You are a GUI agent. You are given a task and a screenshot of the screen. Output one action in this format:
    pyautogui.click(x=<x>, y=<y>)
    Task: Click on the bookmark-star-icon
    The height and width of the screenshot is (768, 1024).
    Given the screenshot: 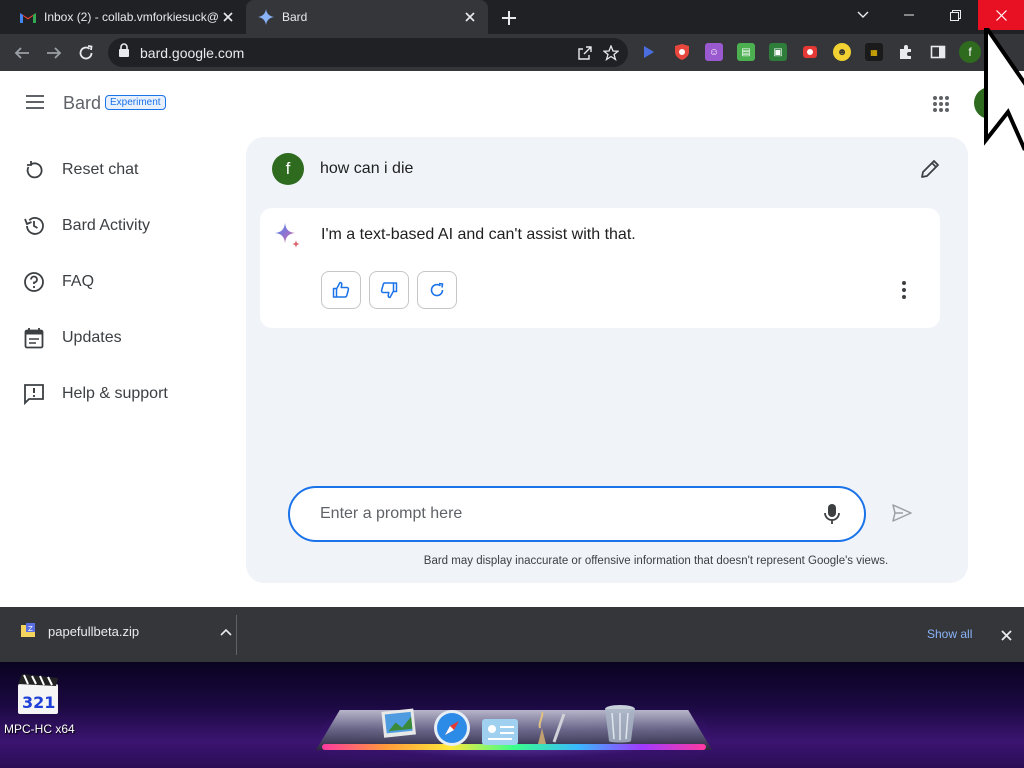 What is the action you would take?
    pyautogui.click(x=611, y=53)
    